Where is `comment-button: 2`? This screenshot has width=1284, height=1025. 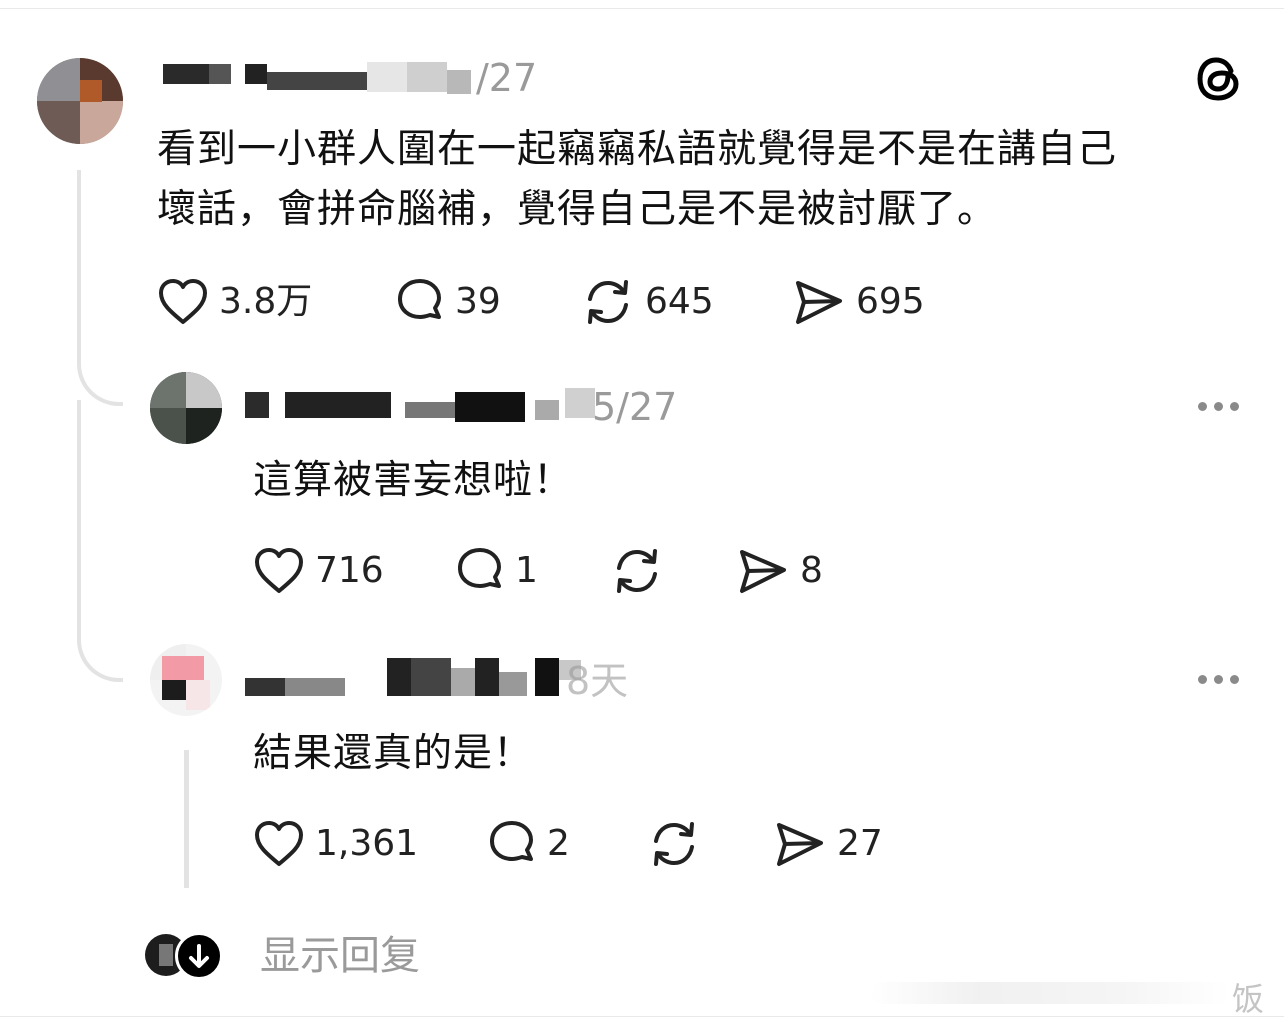 comment-button: 2 is located at coordinates (528, 844).